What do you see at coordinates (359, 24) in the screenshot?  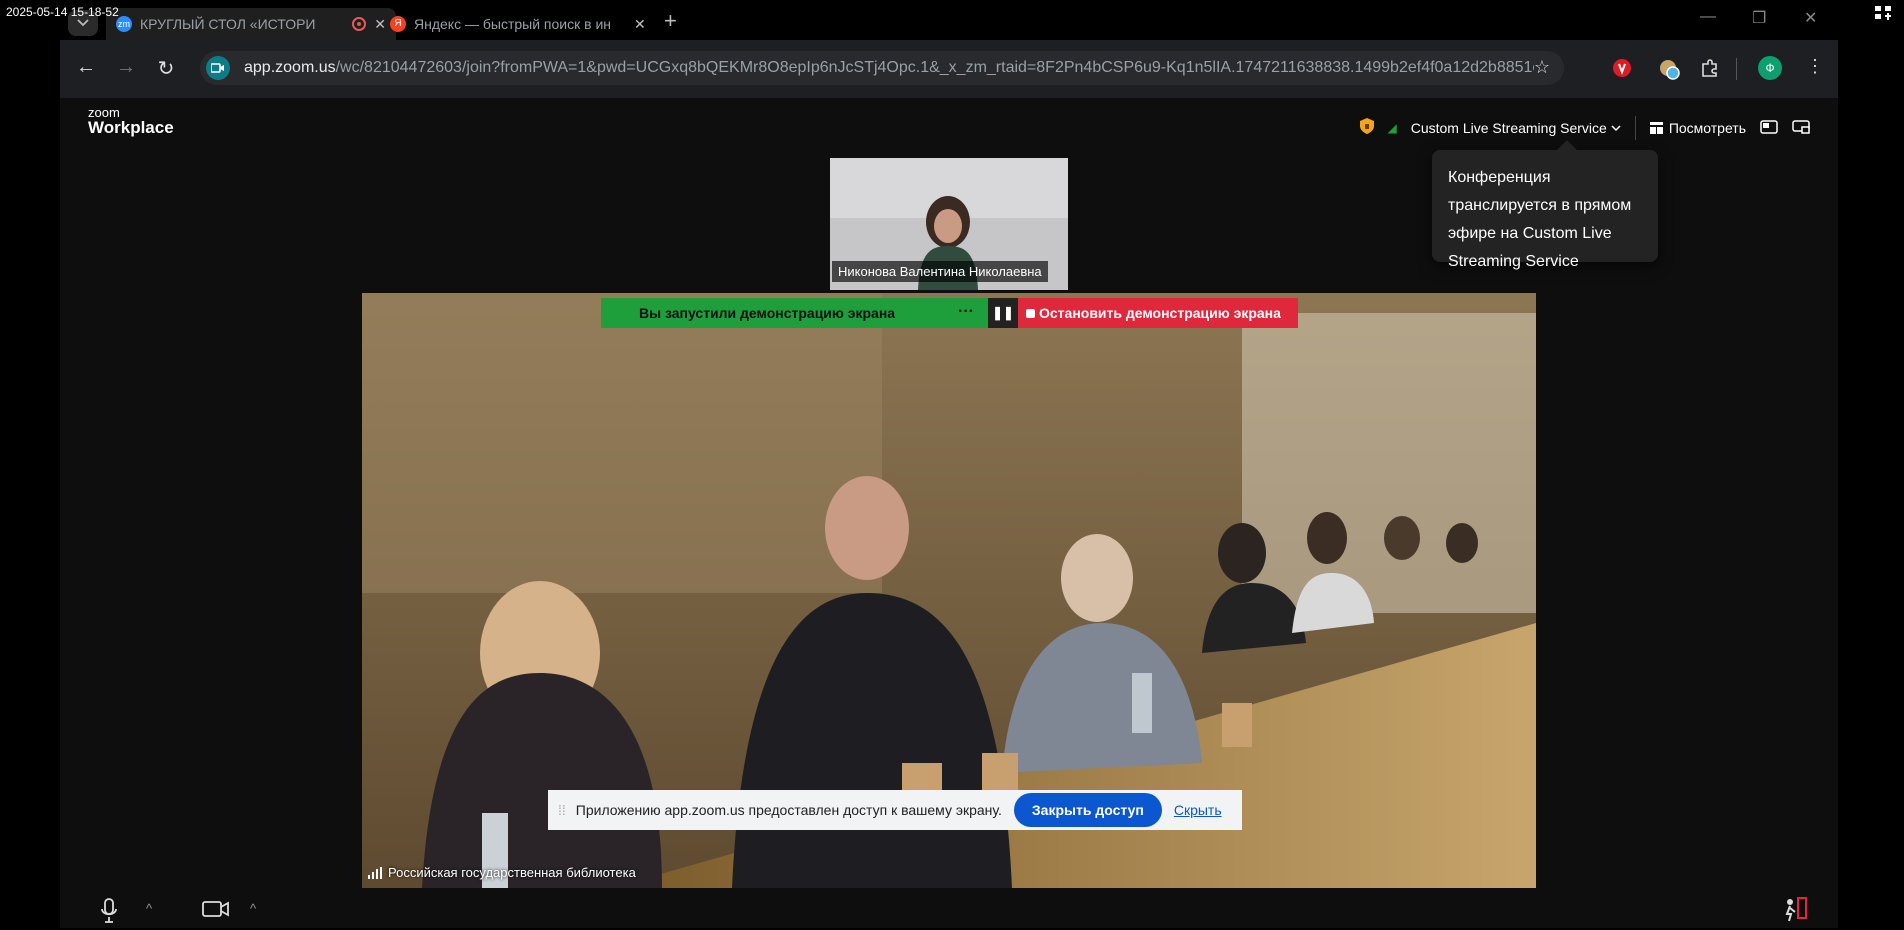 I see `record-icon` at bounding box center [359, 24].